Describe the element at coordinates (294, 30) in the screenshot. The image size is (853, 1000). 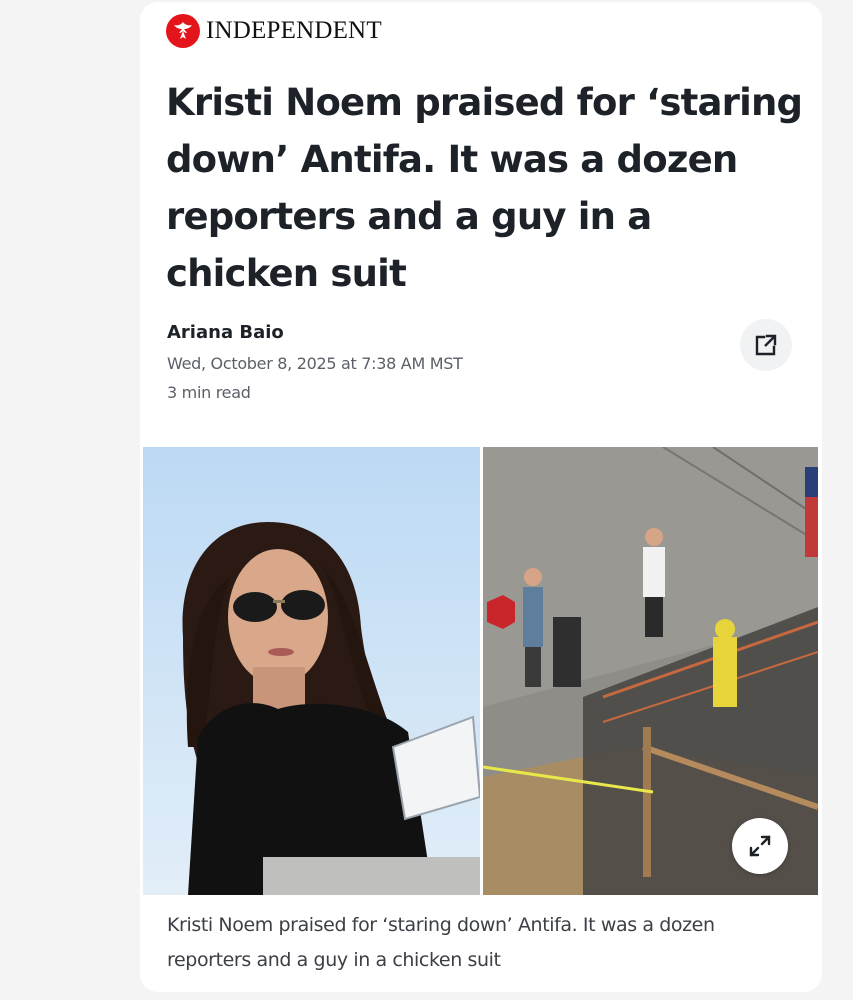
I see `publication-name: INDEPENDENT` at that location.